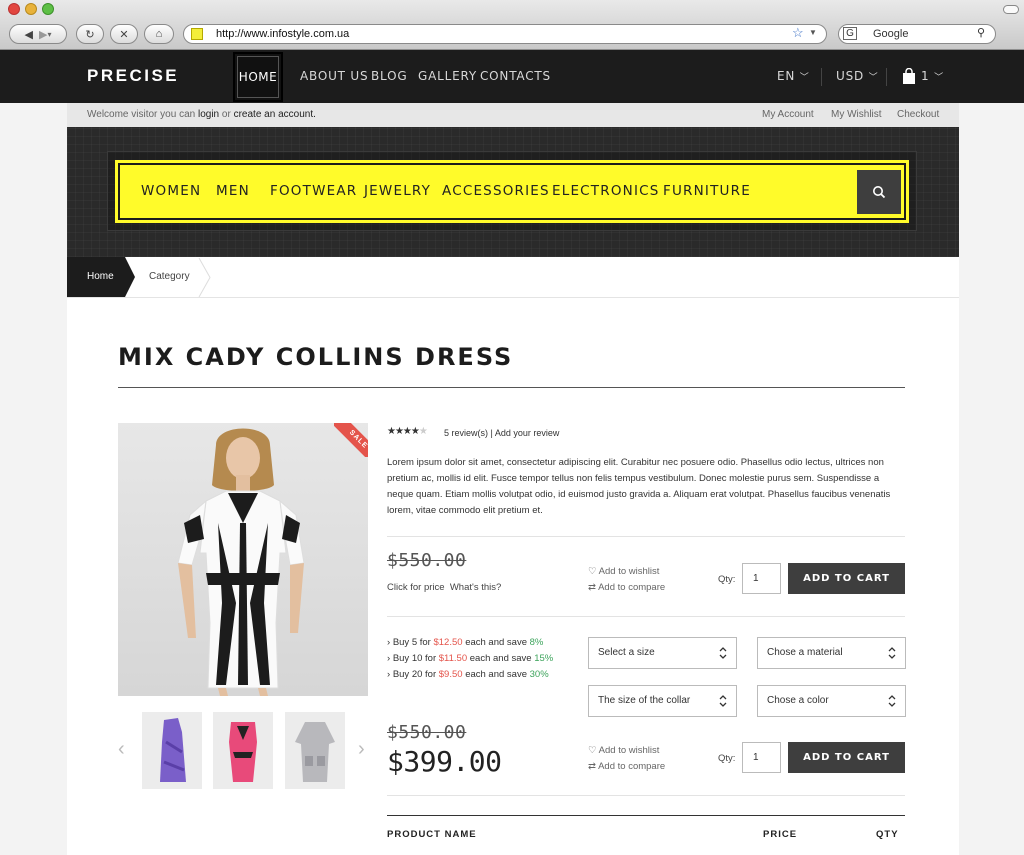  I want to click on table-top-border, so click(646, 815).